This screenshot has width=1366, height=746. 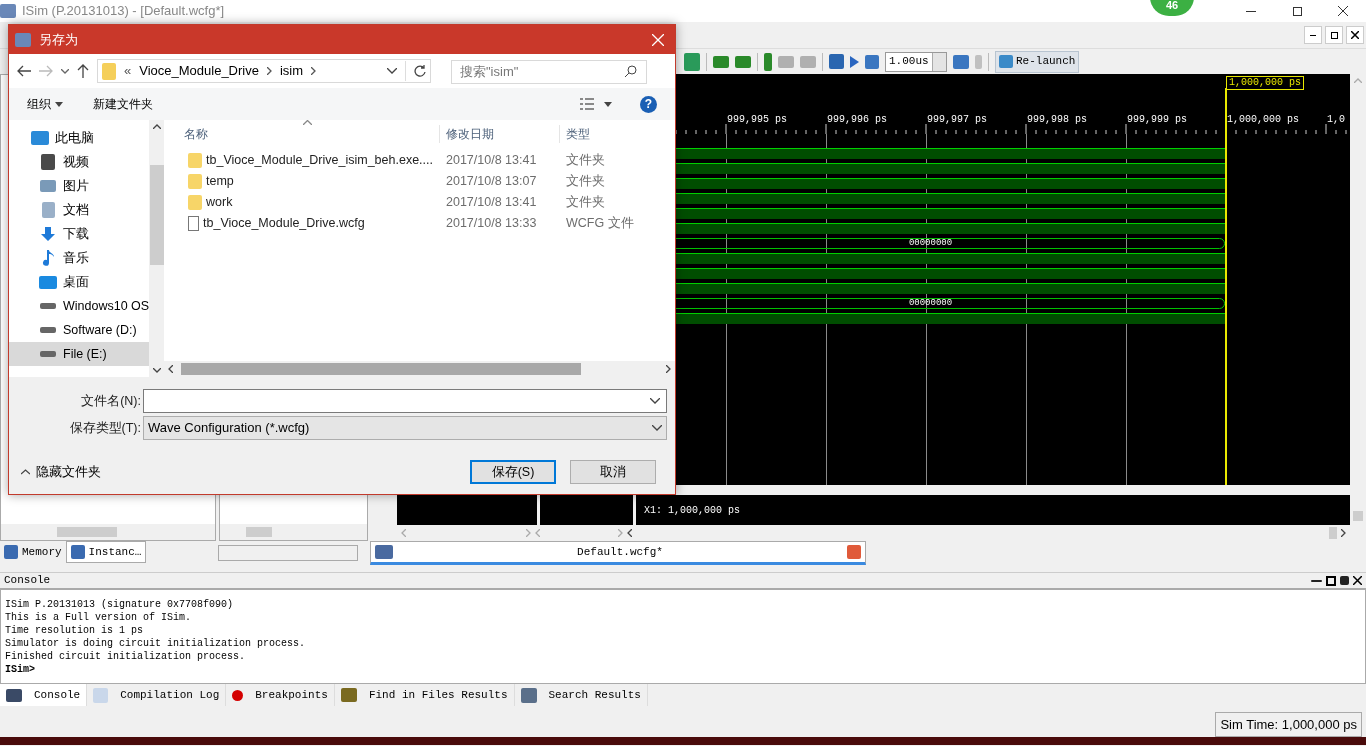 What do you see at coordinates (1265, 83) in the screenshot?
I see `cursor-time-label: 1,000,000 ps` at bounding box center [1265, 83].